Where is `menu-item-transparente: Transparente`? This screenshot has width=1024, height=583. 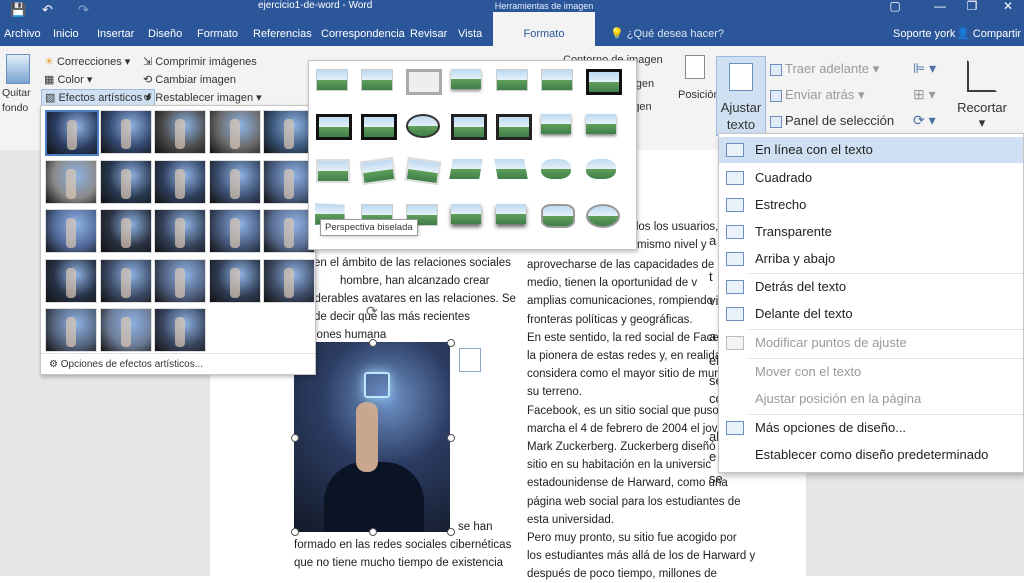 menu-item-transparente: Transparente is located at coordinates (871, 232).